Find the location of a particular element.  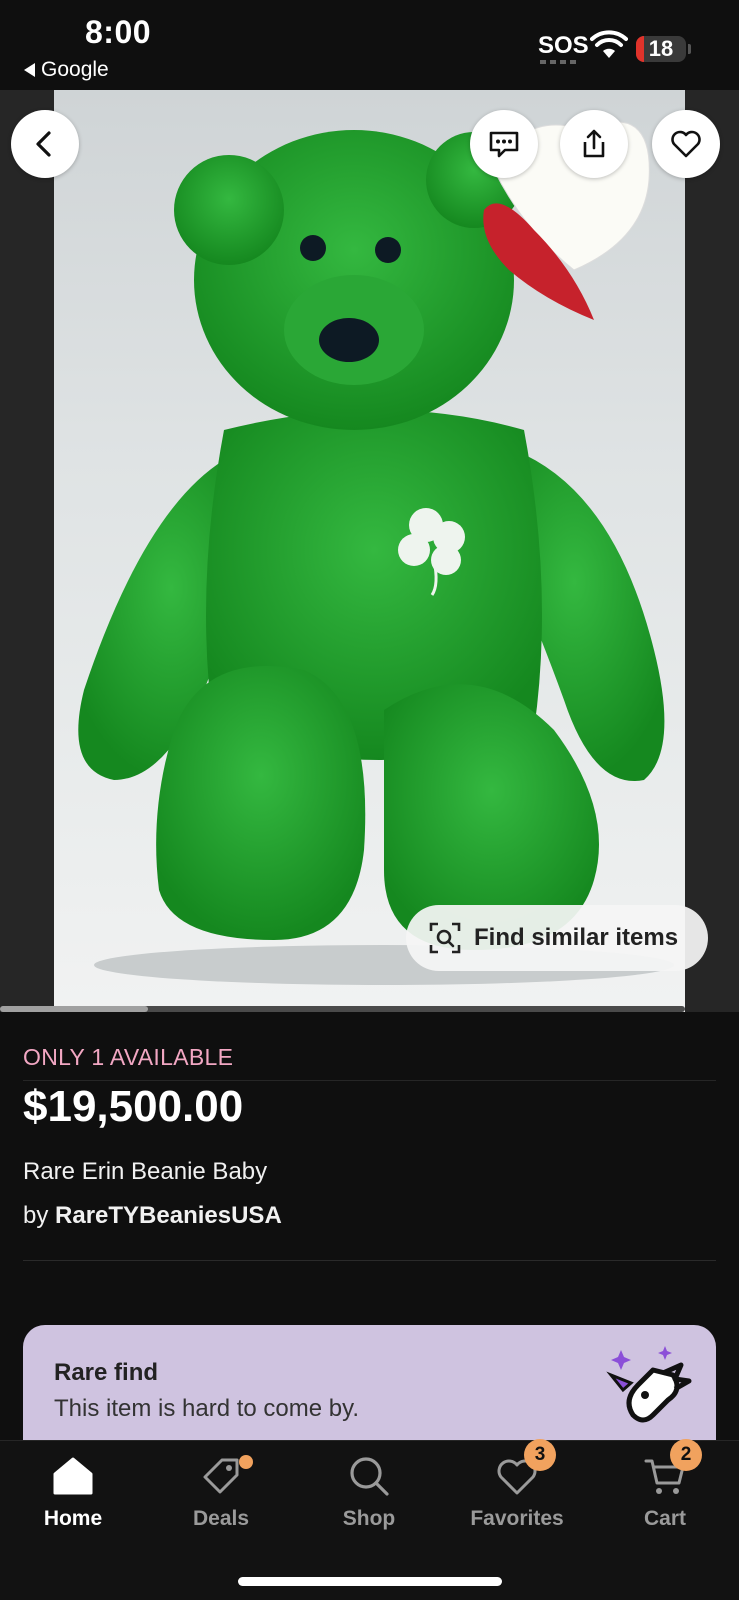

cart-icon: 2 is located at coordinates (672, 1469).